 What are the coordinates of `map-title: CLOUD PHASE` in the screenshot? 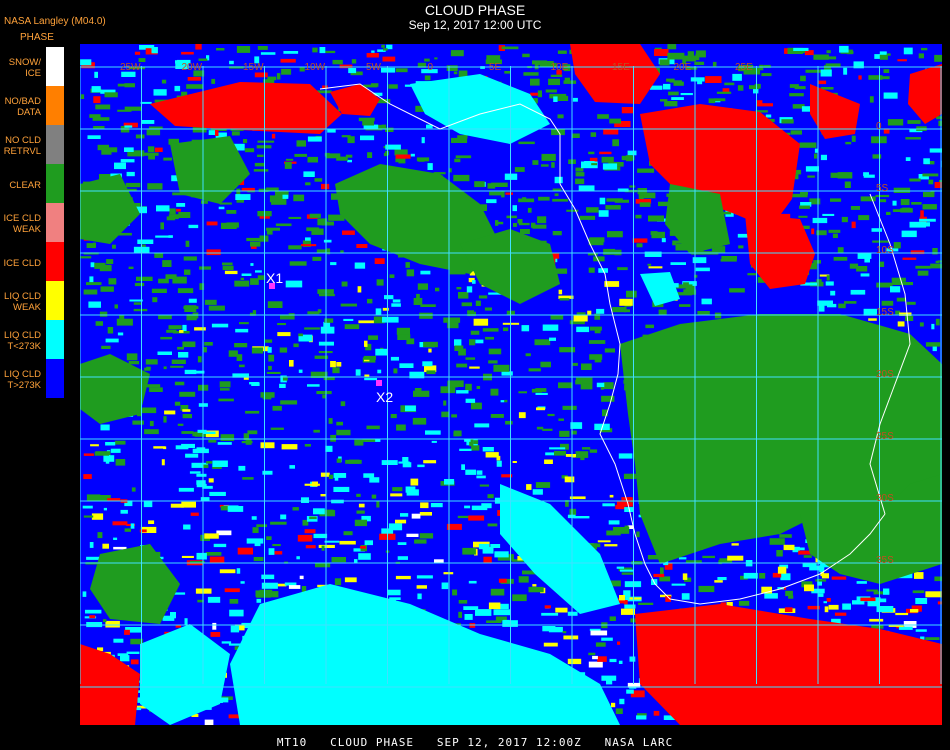 It's located at (475, 10).